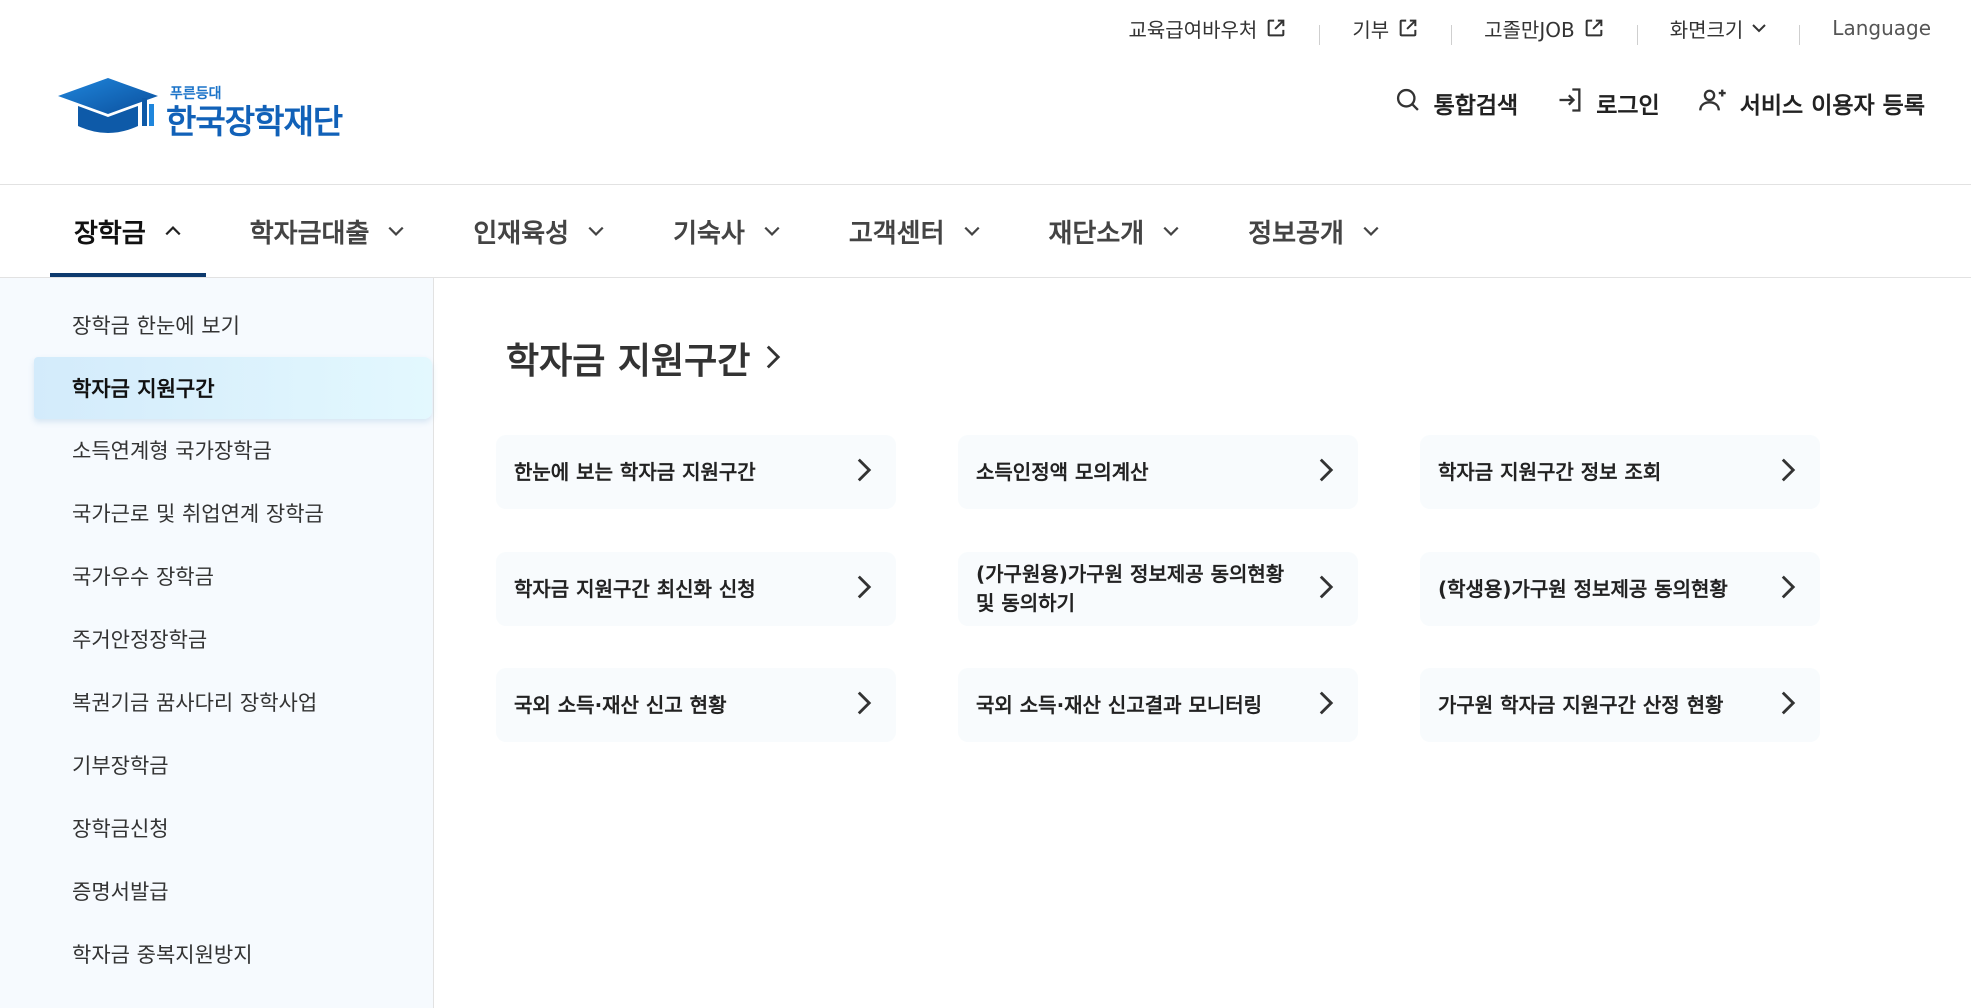 The width and height of the screenshot is (1971, 1008). I want to click on gnb-item-student-loan: 학자금대출, so click(328, 231).